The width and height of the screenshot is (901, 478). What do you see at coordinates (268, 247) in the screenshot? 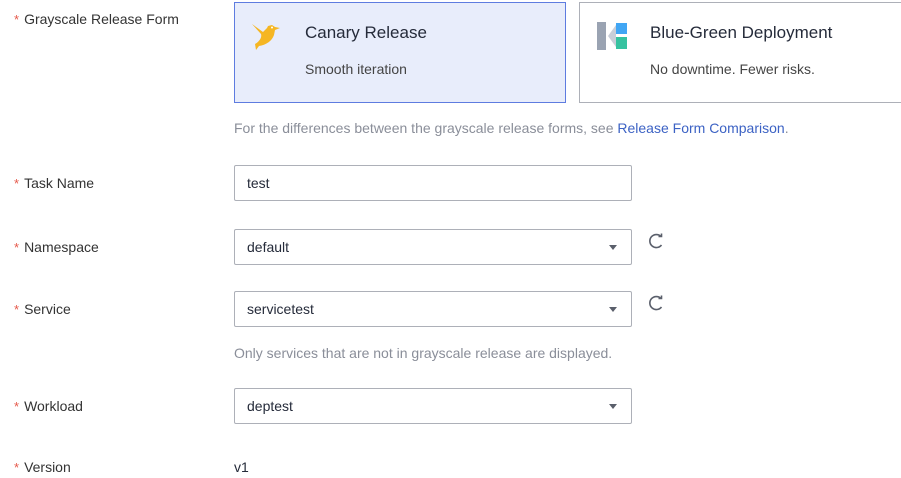
I see `namespace-value: default` at bounding box center [268, 247].